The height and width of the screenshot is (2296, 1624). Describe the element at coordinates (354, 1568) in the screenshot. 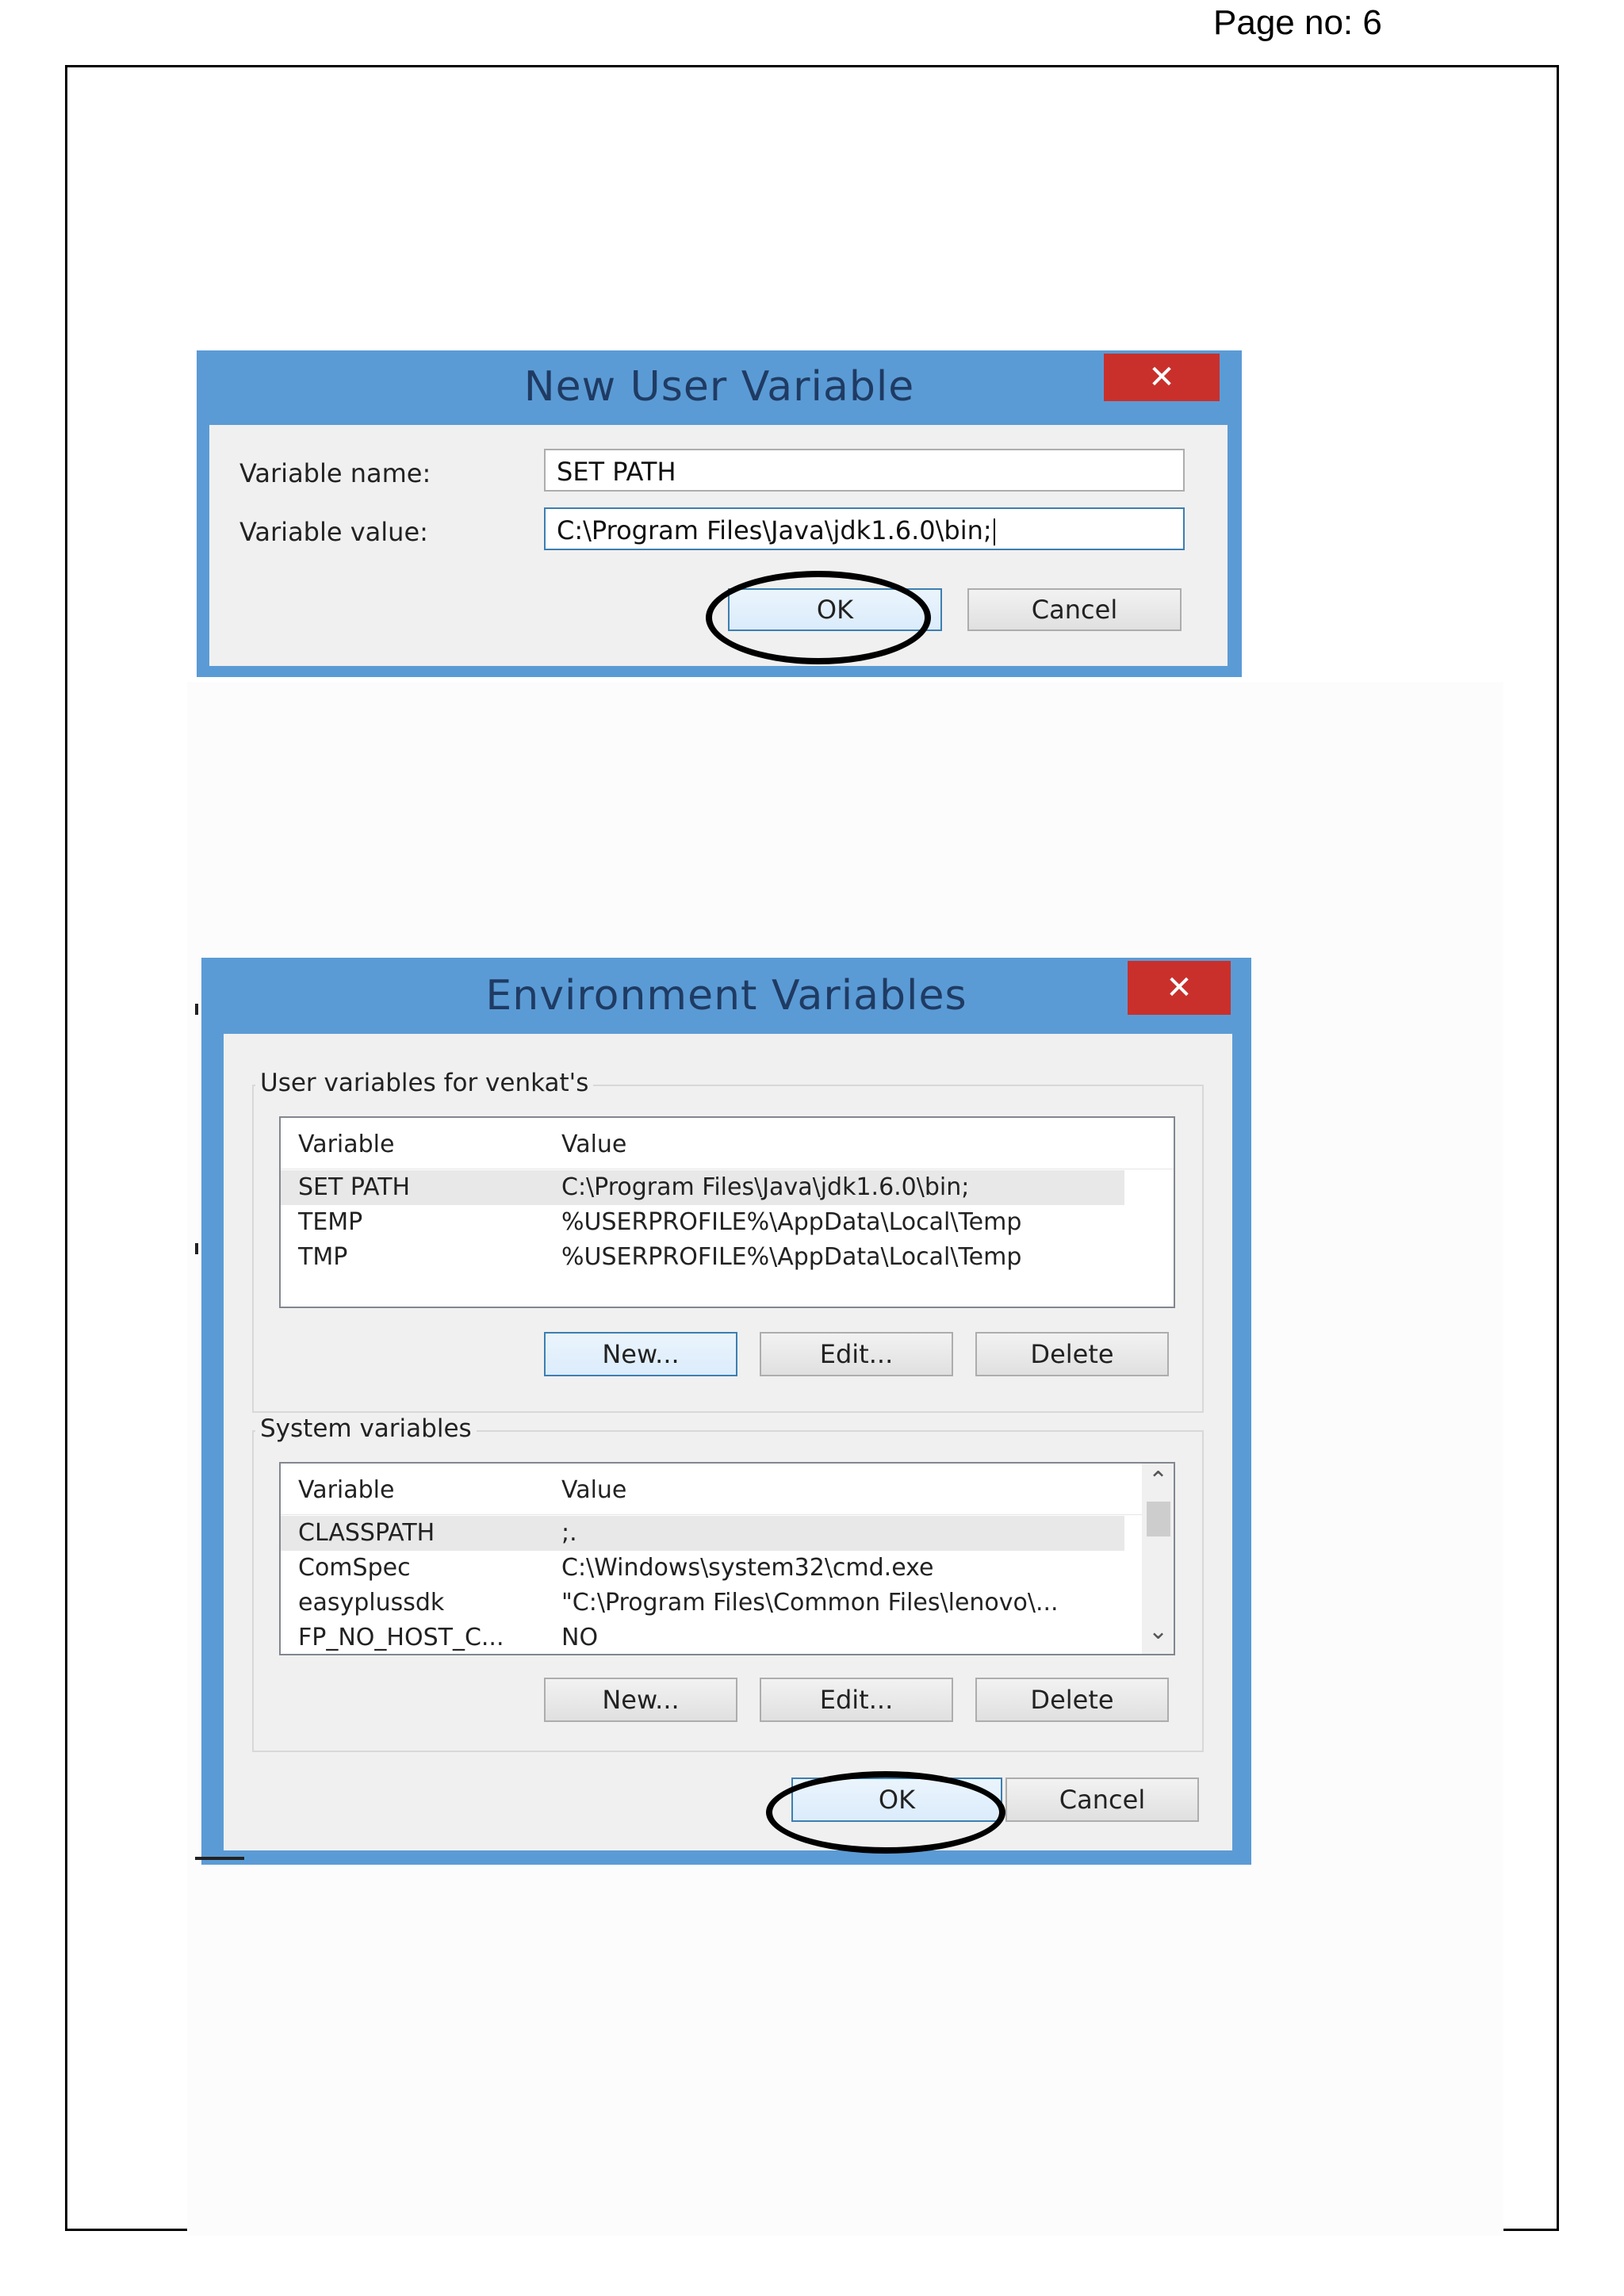

I see `table-row-variable: ComSpec` at that location.